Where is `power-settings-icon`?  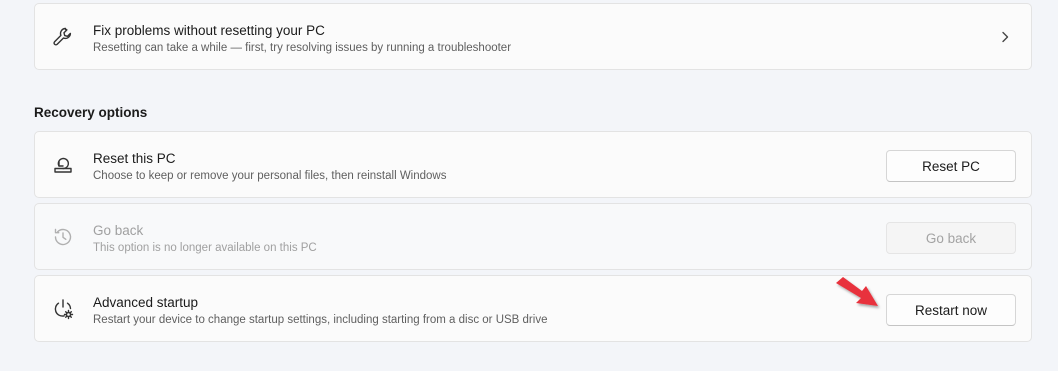
power-settings-icon is located at coordinates (63, 309).